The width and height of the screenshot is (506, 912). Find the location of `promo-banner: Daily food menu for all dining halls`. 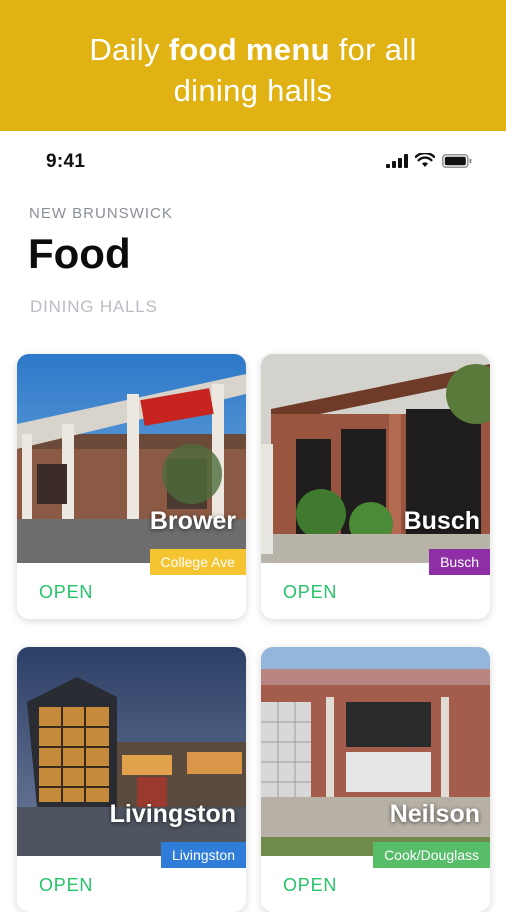

promo-banner: Daily food menu for all dining halls is located at coordinates (253, 65).